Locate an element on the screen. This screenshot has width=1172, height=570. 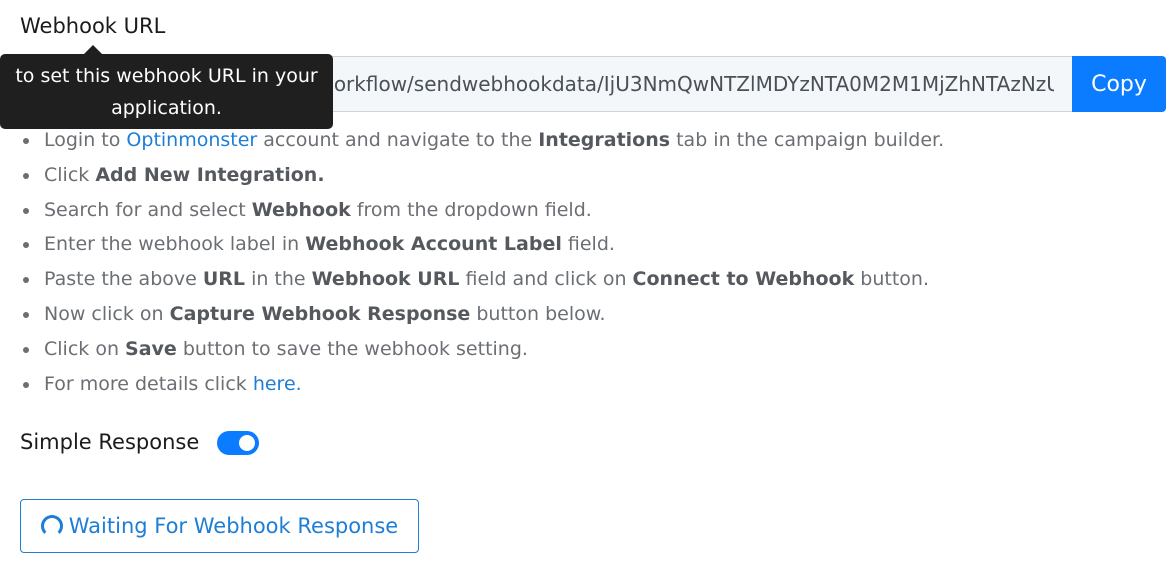
instruction-text: field and click on is located at coordinates (546, 279).